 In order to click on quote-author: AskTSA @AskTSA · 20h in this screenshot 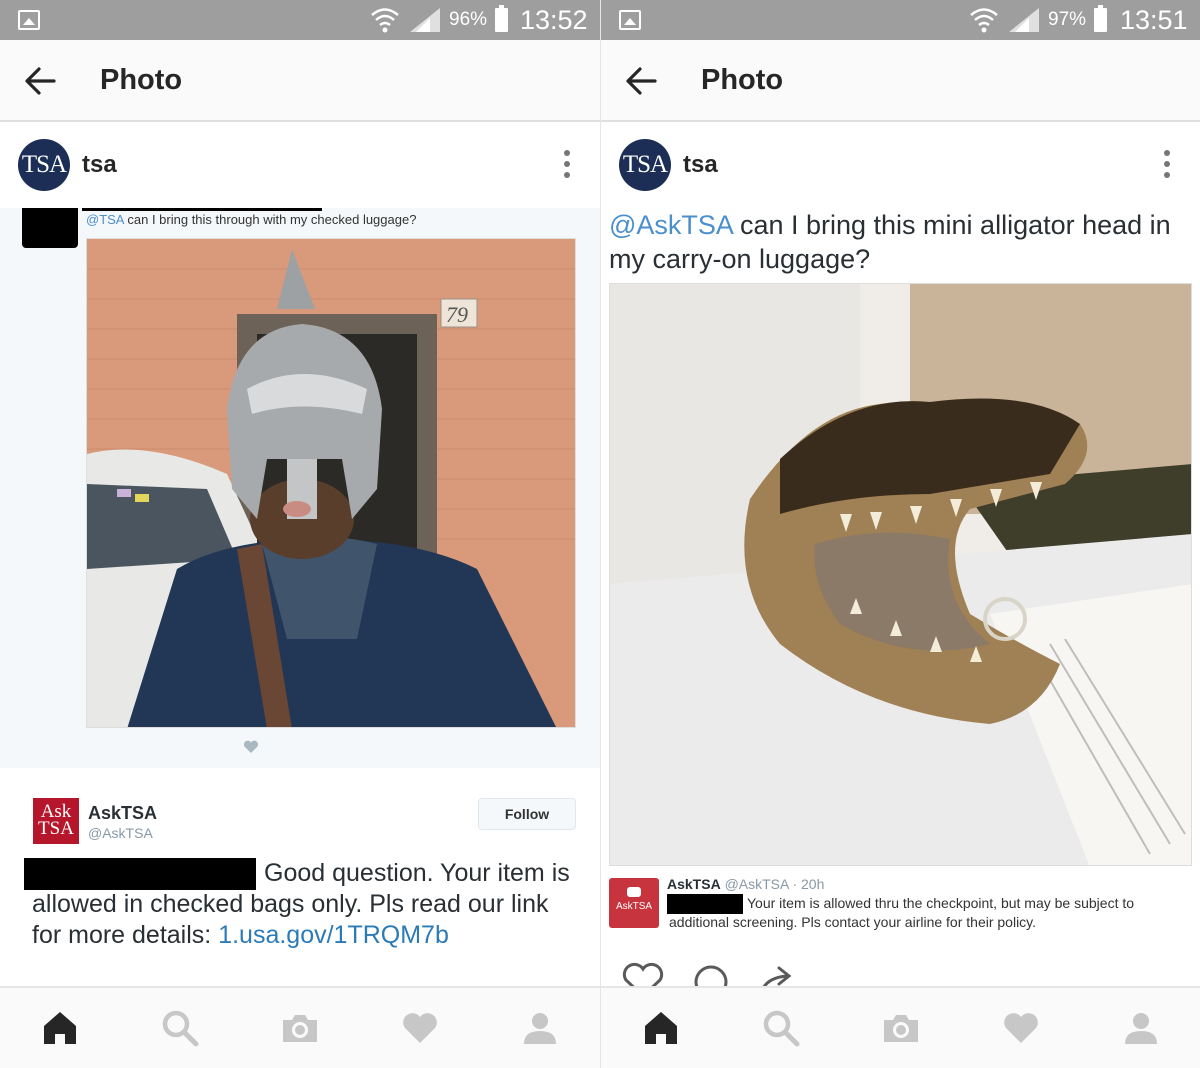, I will do `click(745, 884)`.